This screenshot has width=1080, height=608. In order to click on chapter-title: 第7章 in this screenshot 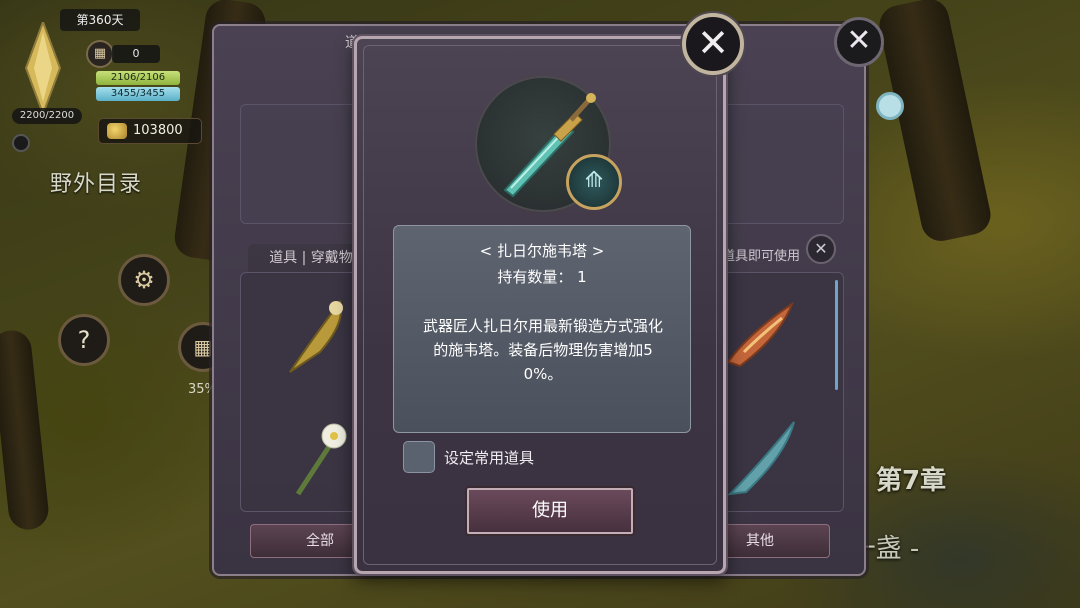, I will do `click(911, 481)`.